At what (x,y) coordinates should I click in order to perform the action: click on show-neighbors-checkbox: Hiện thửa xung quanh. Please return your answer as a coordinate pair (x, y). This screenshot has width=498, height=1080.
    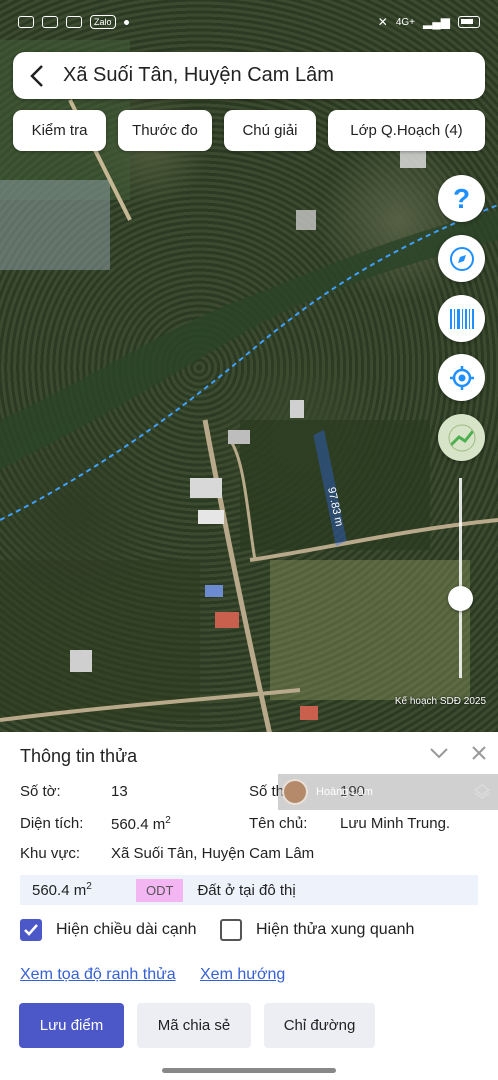
    Looking at the image, I should click on (317, 930).